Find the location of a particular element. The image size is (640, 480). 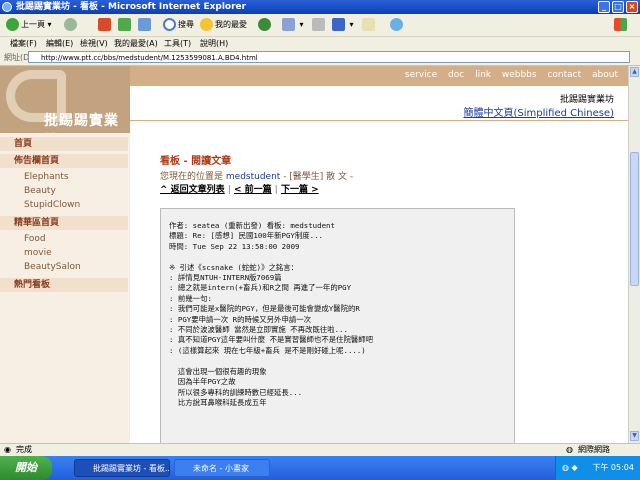

stop-icon is located at coordinates (104, 24).